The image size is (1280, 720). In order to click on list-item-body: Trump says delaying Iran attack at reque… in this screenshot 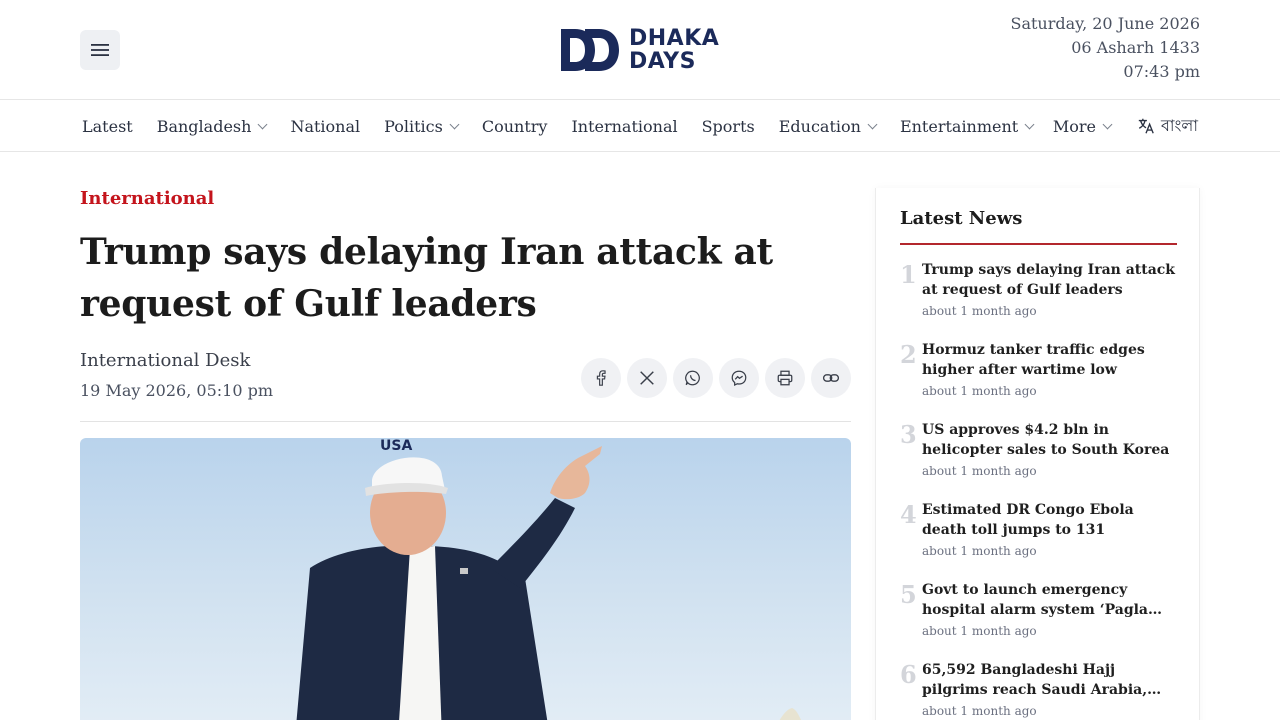, I will do `click(1051, 300)`.